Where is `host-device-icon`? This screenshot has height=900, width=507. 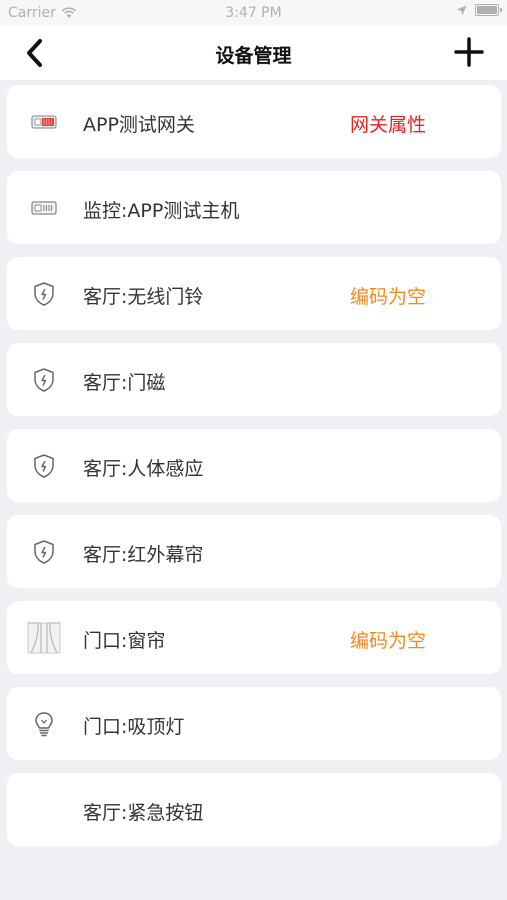 host-device-icon is located at coordinates (44, 208).